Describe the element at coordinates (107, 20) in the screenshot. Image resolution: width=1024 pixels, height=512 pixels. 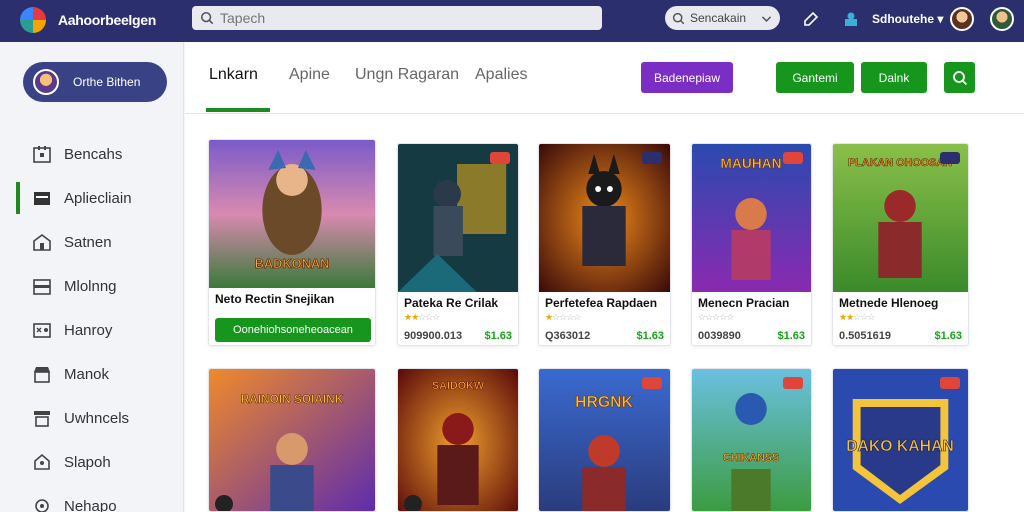
I see `app-title: Aahoorbeelgen` at that location.